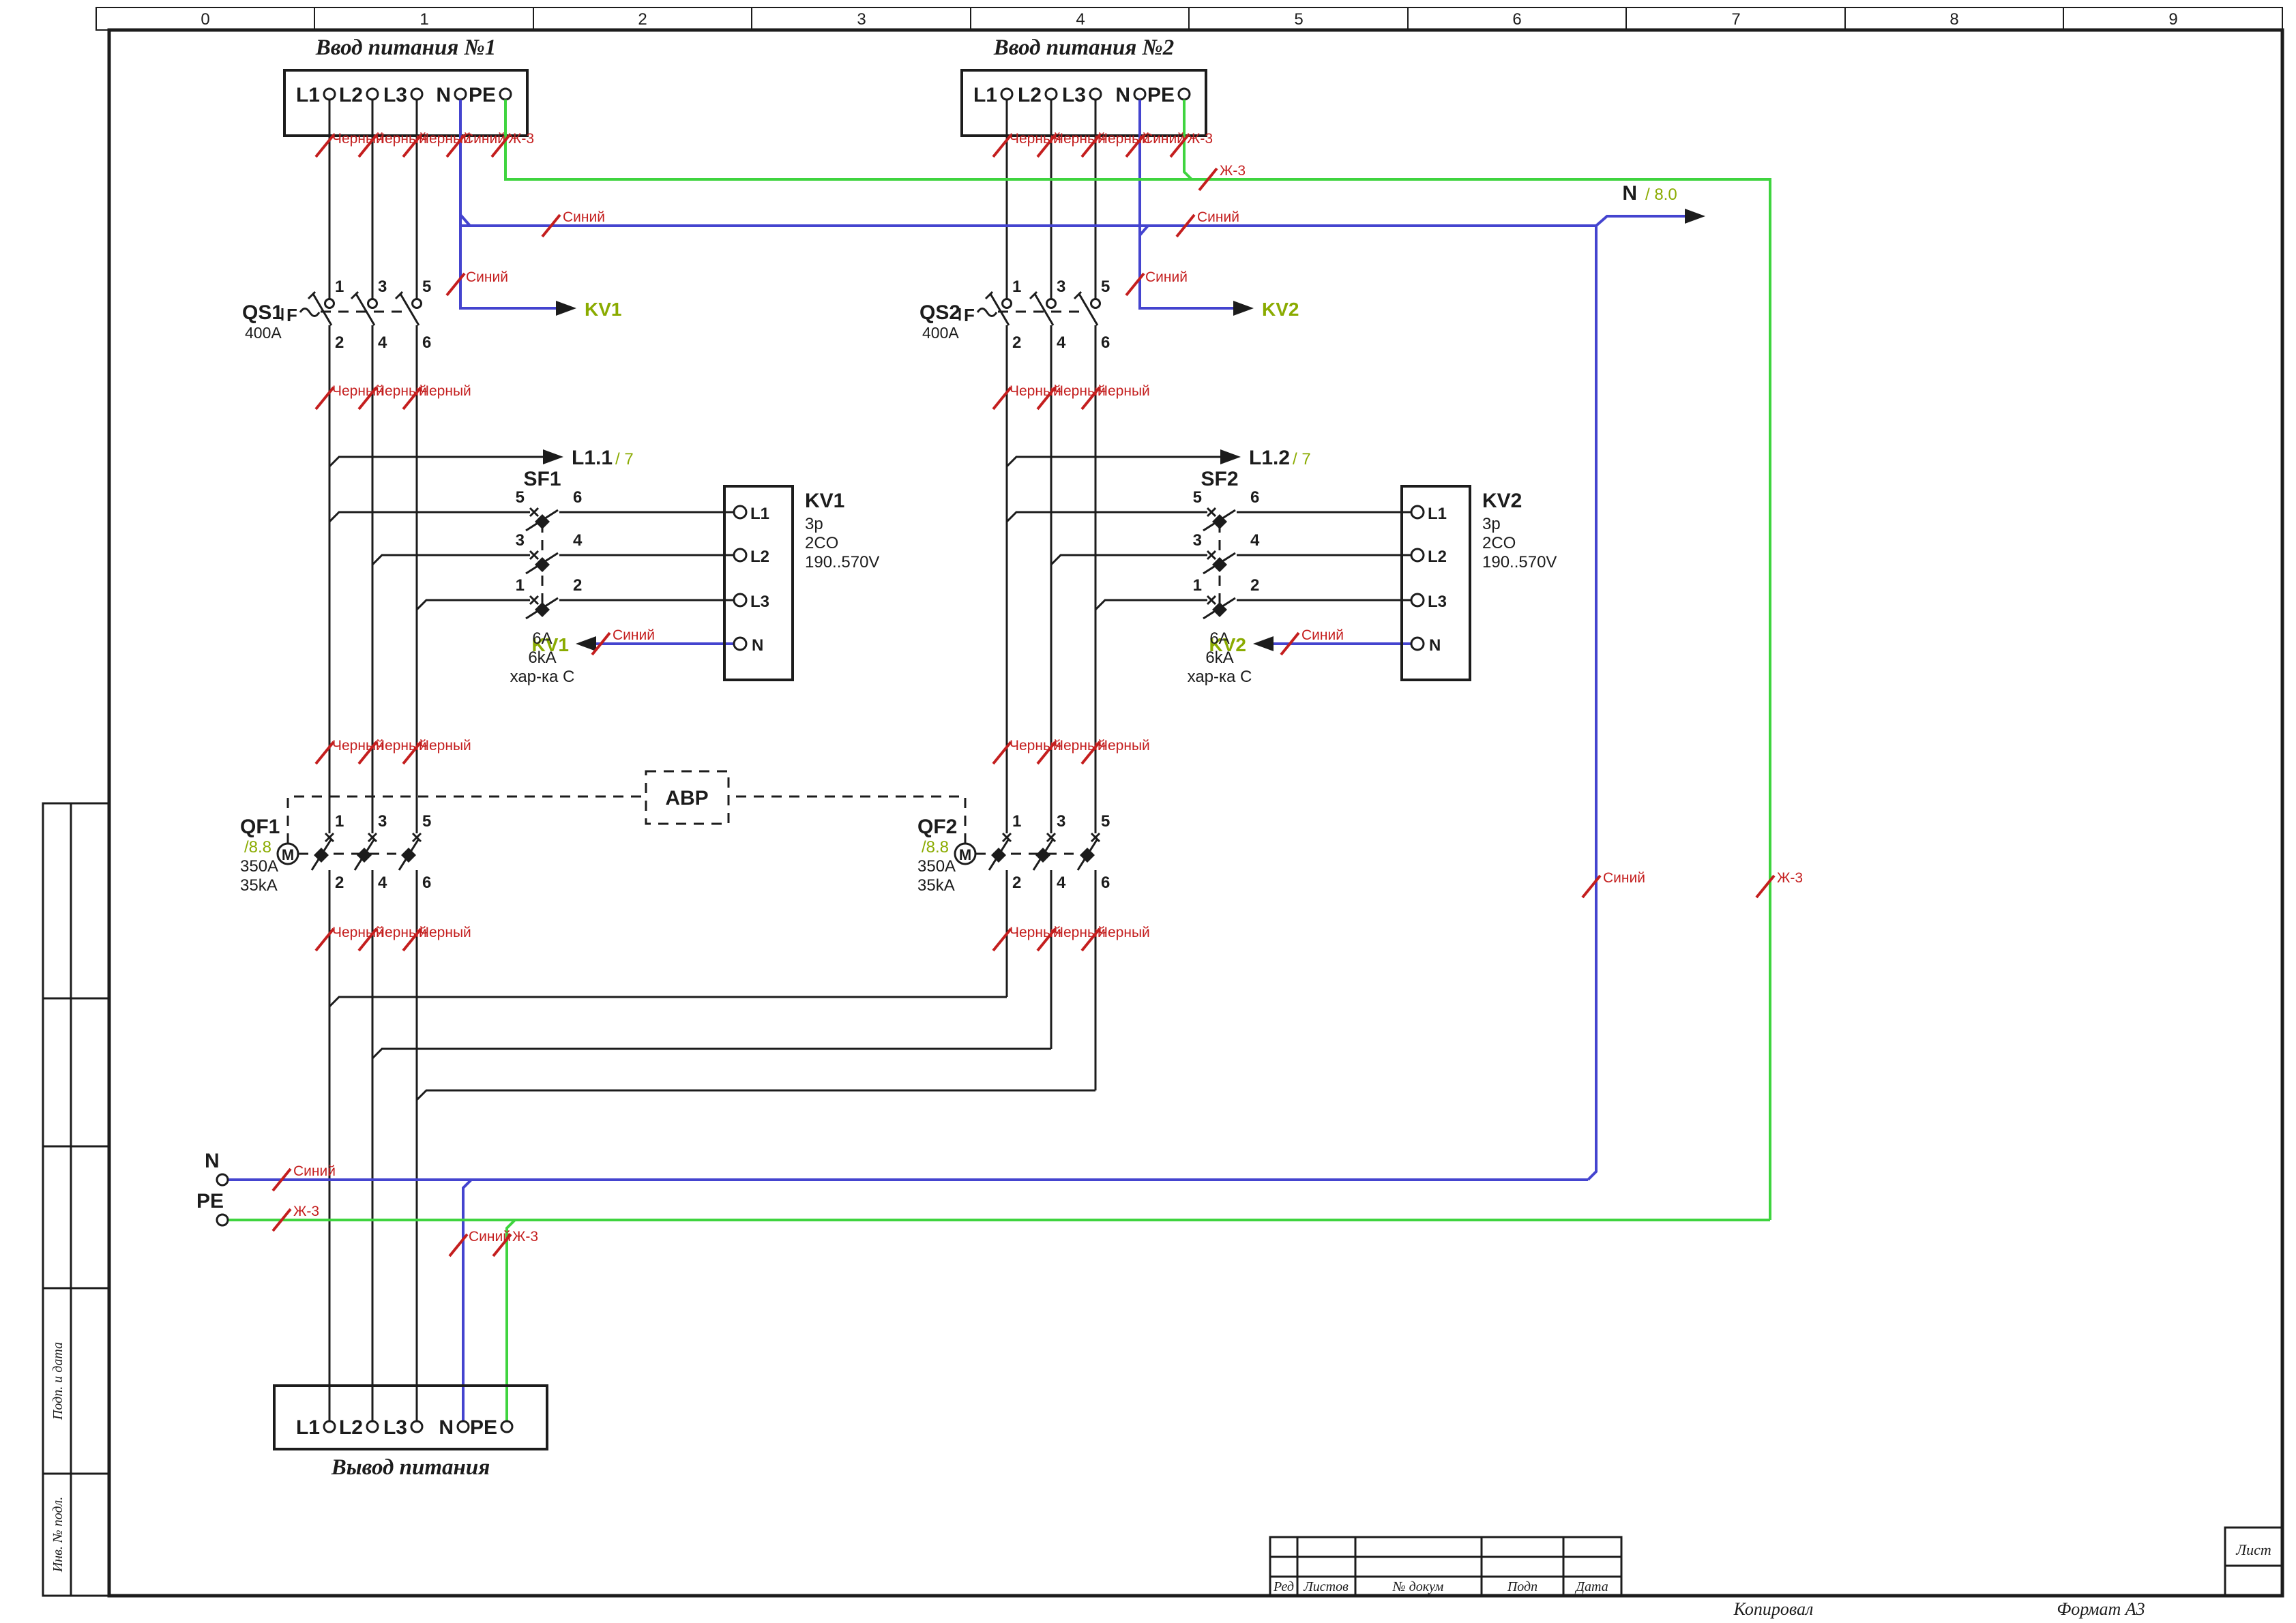  Describe the element at coordinates (1112, 462) in the screenshot. I see `l12-branch-wire` at that location.